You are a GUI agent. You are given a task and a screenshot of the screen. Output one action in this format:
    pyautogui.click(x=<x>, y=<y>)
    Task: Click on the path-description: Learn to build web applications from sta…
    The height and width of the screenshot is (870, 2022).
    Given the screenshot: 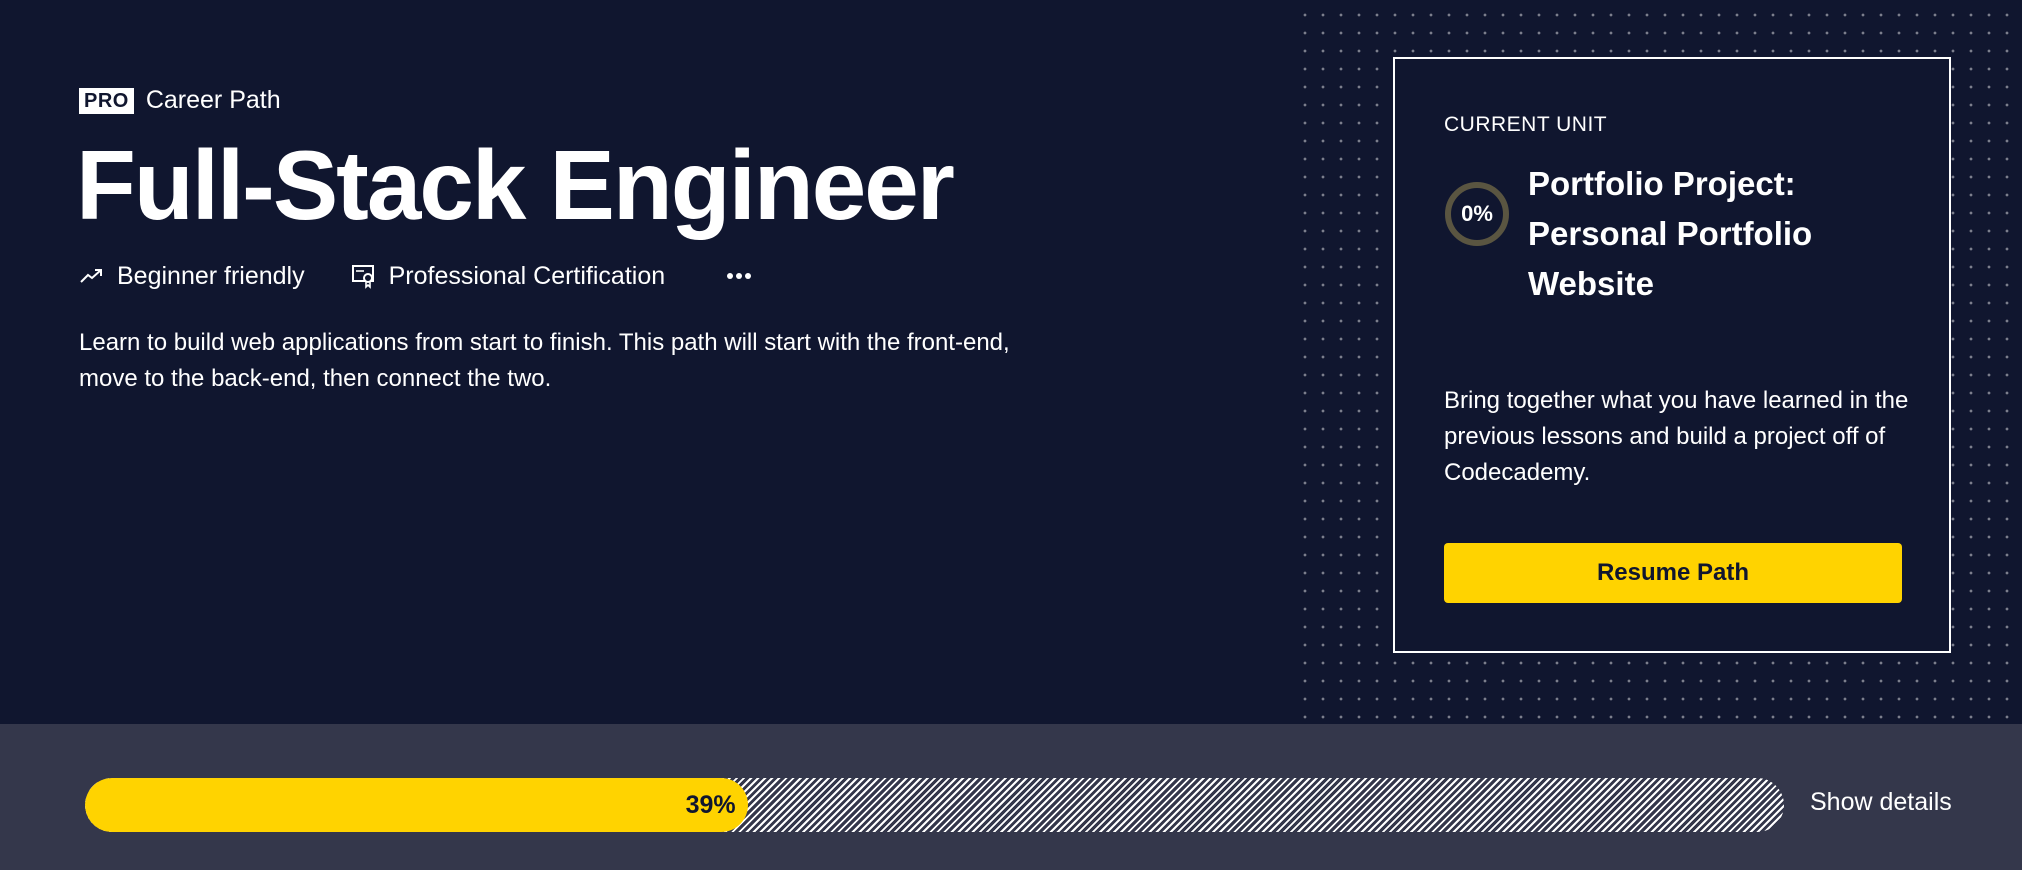 What is the action you would take?
    pyautogui.click(x=544, y=360)
    